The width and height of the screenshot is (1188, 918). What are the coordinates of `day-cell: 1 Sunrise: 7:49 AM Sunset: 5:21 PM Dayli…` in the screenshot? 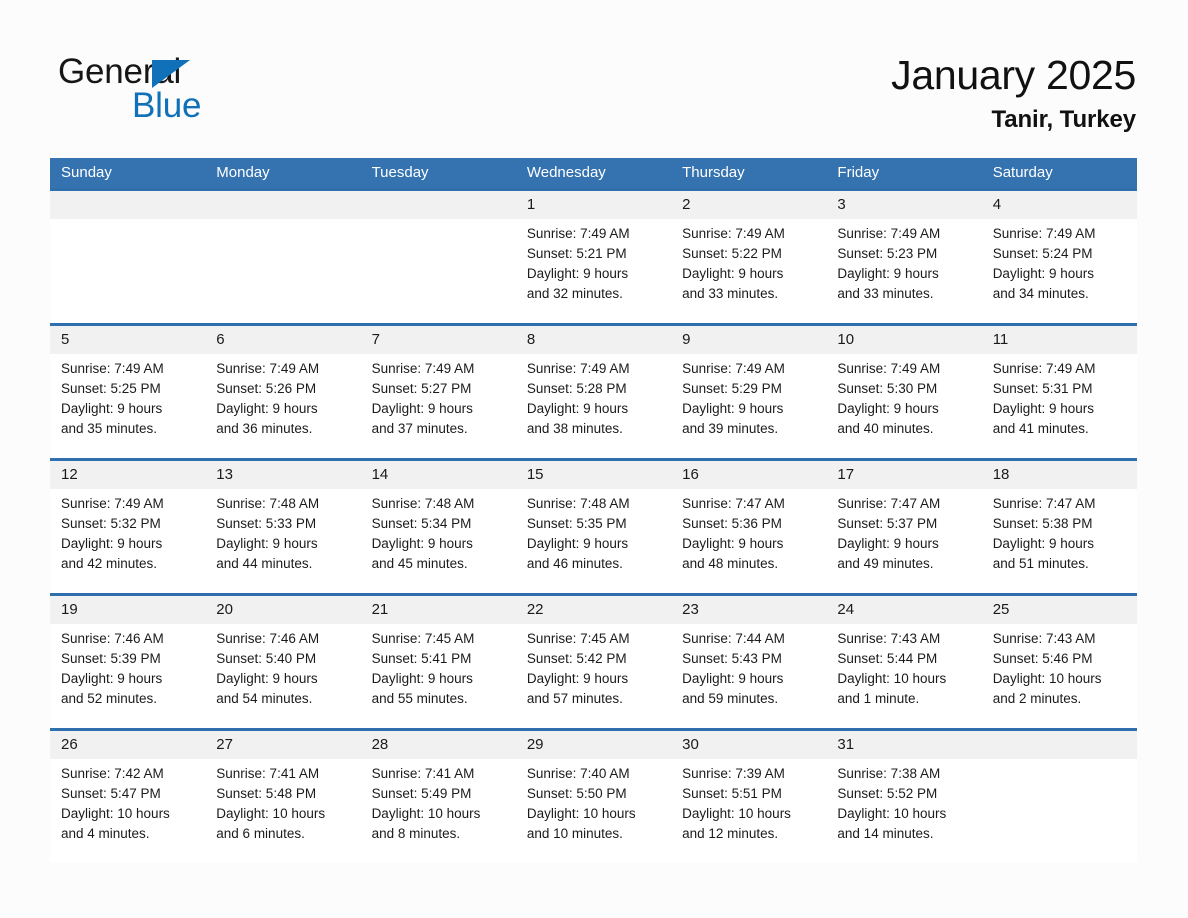 It's located at (593, 257).